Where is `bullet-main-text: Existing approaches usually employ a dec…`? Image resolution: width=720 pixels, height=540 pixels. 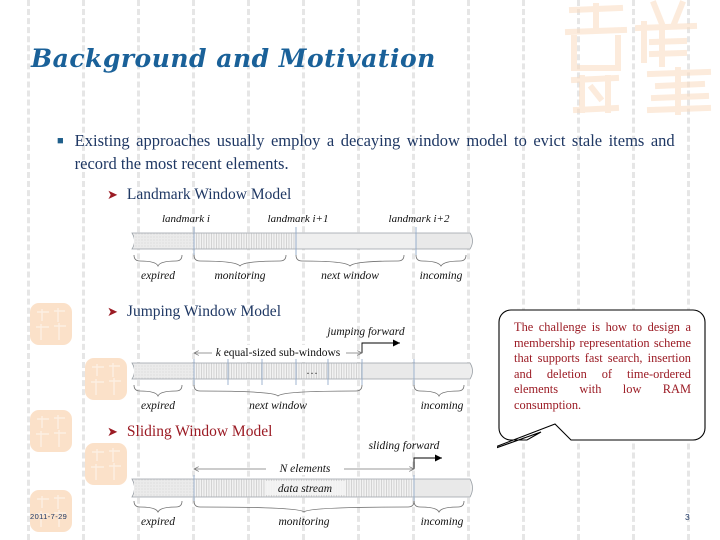
bullet-main-text: Existing approaches usually employ a dec… is located at coordinates (374, 152).